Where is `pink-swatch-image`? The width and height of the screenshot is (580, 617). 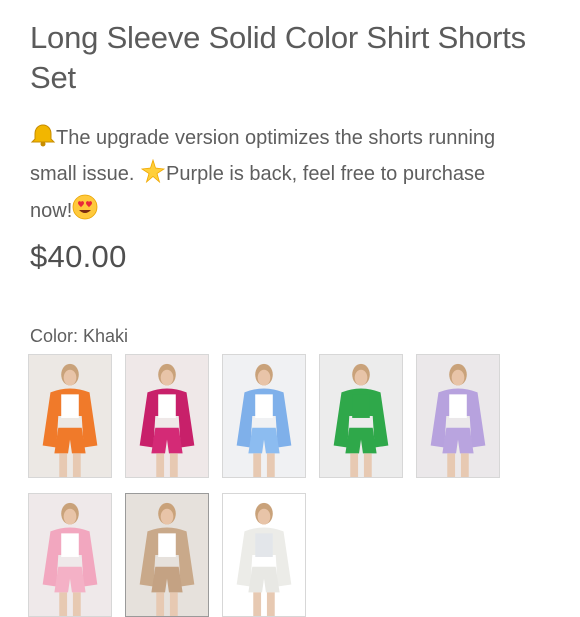
pink-swatch-image is located at coordinates (70, 555).